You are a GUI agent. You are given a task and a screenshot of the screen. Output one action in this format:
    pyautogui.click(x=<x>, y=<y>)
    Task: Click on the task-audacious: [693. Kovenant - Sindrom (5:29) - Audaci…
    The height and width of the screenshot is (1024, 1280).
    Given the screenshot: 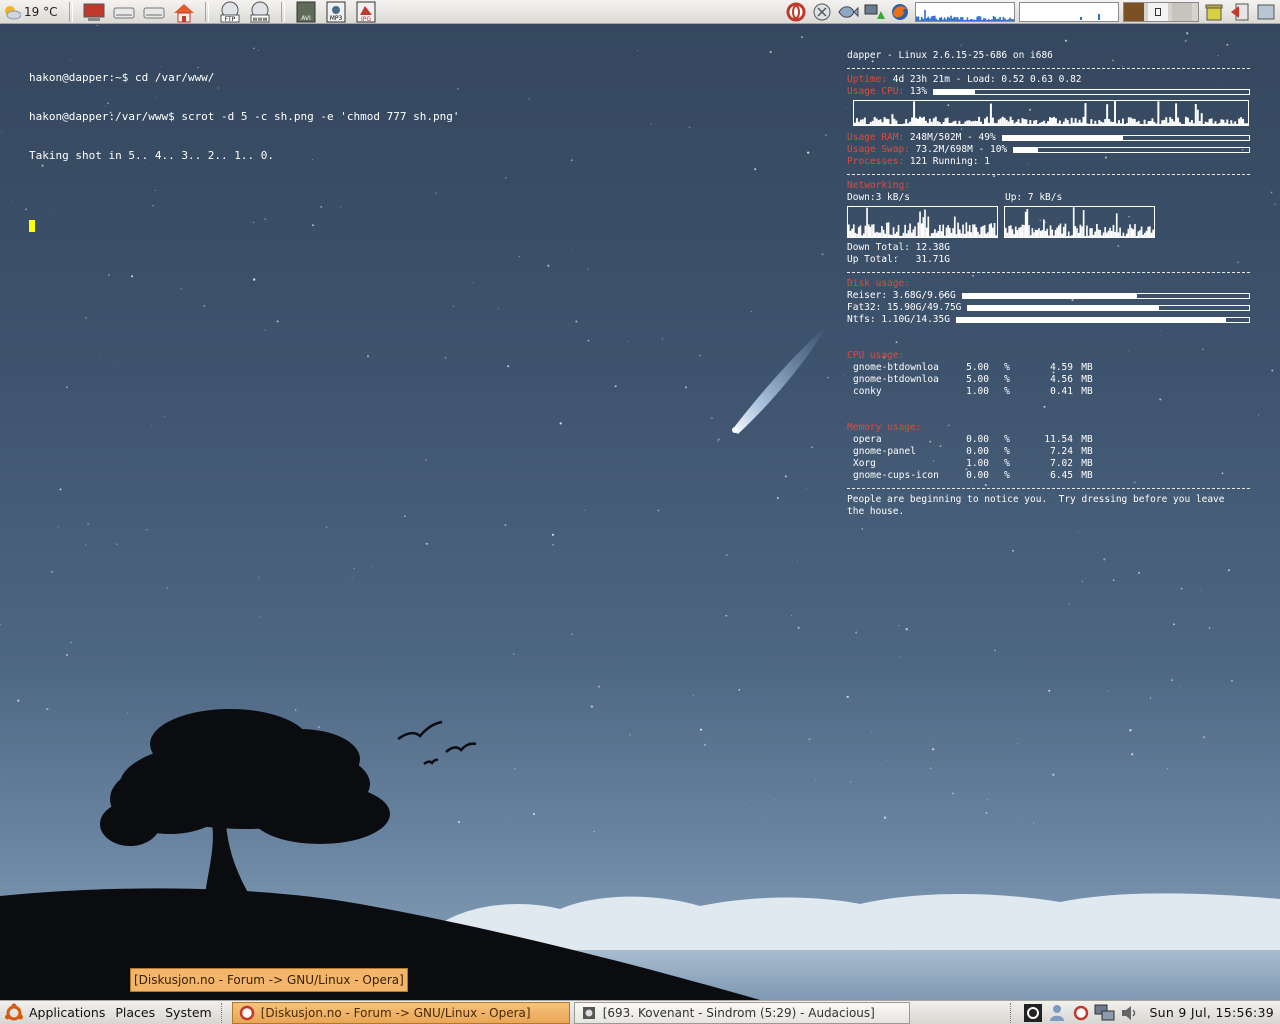 What is the action you would take?
    pyautogui.click(x=741, y=1012)
    